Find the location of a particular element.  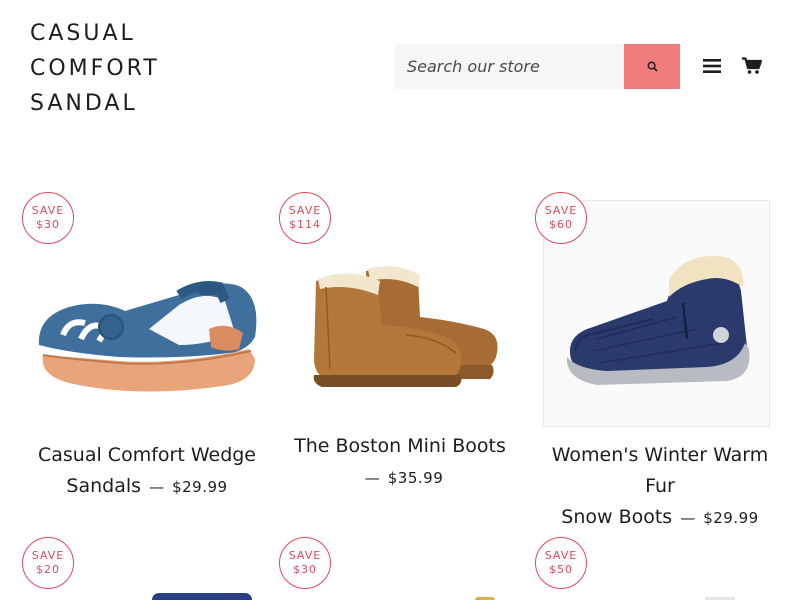

store-logo: CASUAL COMFORT SANDAL is located at coordinates (130, 68).